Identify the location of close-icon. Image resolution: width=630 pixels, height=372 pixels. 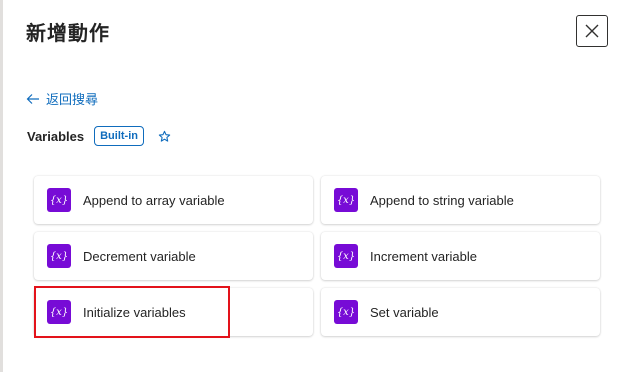
(592, 31).